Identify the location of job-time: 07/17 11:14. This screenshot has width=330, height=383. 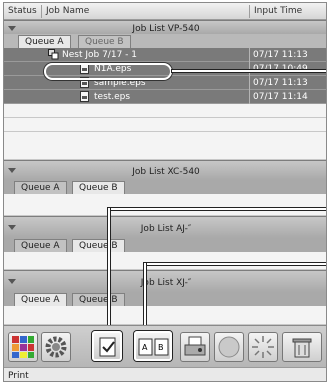
(280, 97).